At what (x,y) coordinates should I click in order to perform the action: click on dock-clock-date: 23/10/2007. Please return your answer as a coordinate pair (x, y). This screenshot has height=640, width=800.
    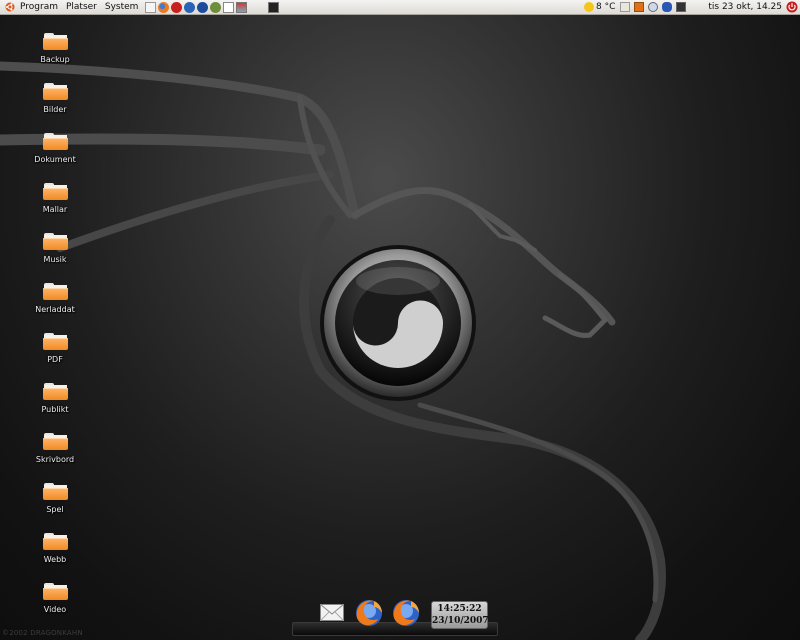
    Looking at the image, I should click on (460, 621).